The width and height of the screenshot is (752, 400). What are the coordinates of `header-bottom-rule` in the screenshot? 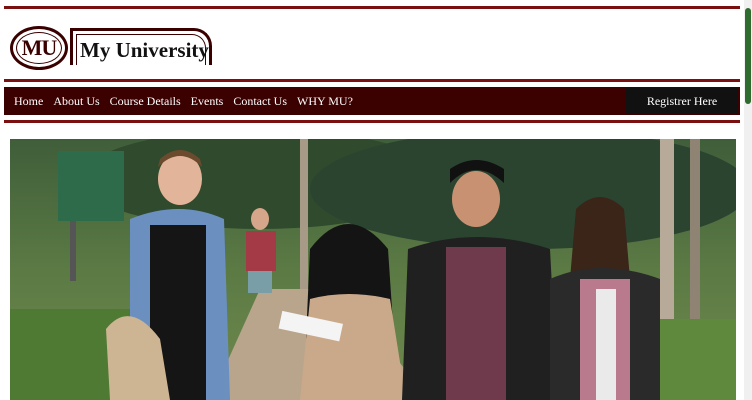 It's located at (372, 80).